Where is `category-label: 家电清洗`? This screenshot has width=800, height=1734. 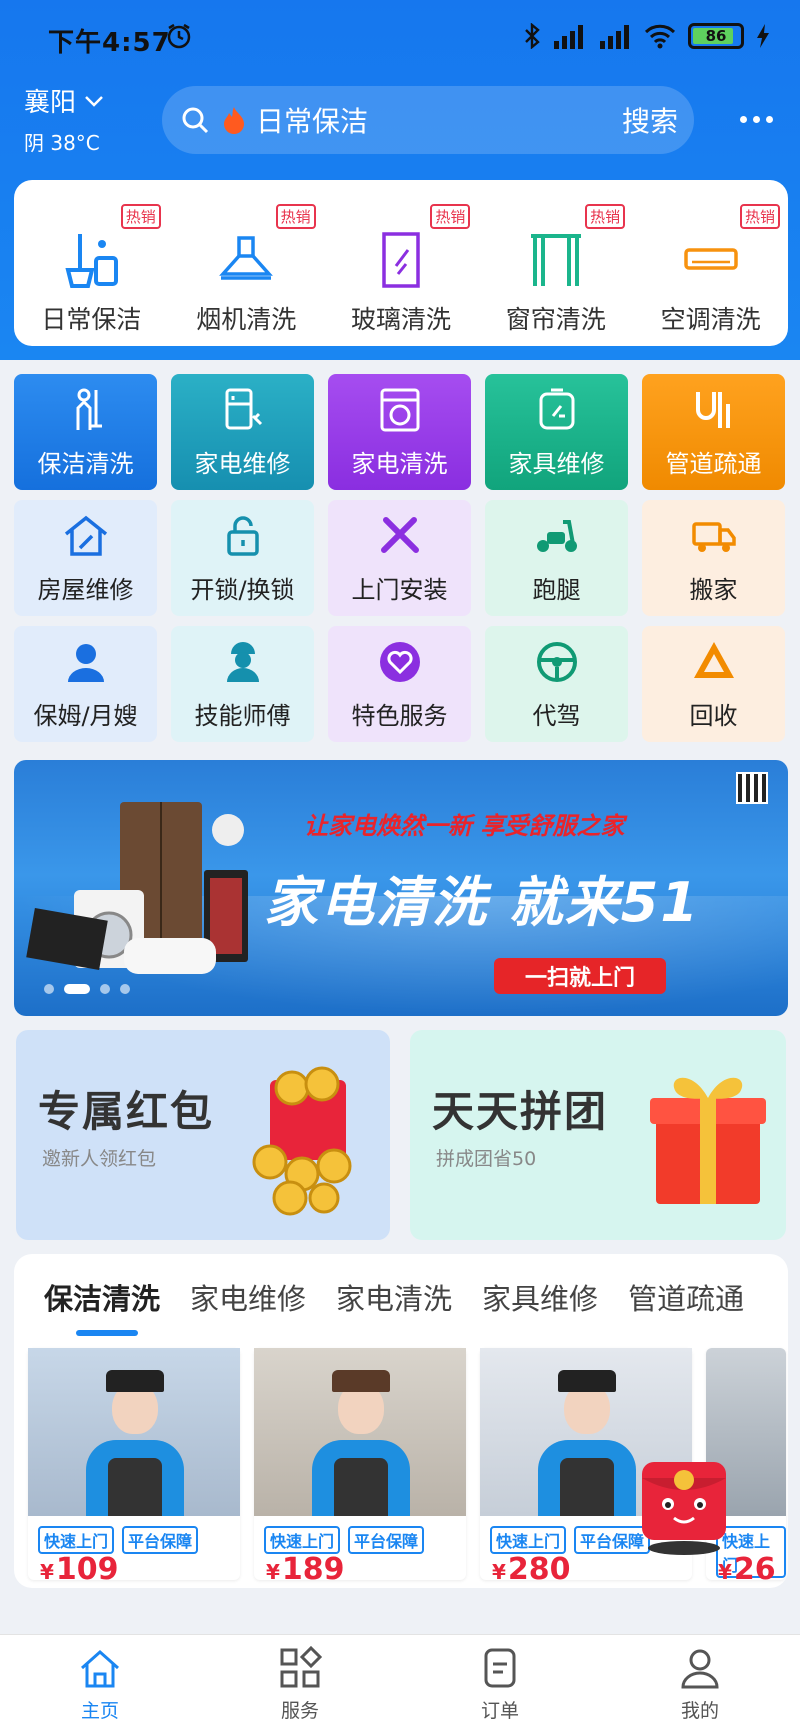 category-label: 家电清洗 is located at coordinates (399, 463).